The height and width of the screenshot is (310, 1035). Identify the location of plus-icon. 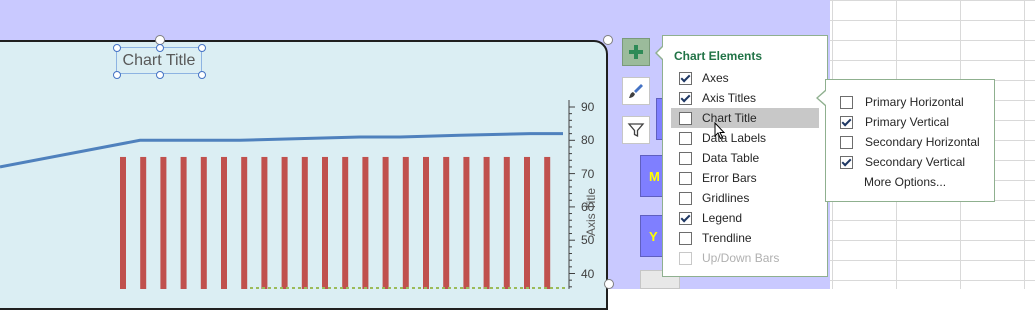
(636, 52).